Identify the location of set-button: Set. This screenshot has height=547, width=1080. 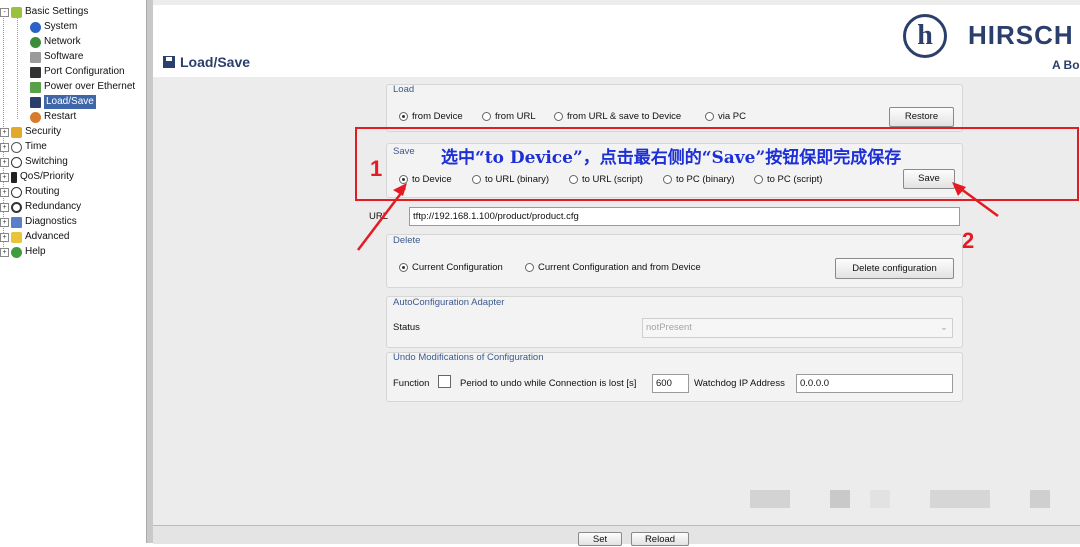
(600, 539).